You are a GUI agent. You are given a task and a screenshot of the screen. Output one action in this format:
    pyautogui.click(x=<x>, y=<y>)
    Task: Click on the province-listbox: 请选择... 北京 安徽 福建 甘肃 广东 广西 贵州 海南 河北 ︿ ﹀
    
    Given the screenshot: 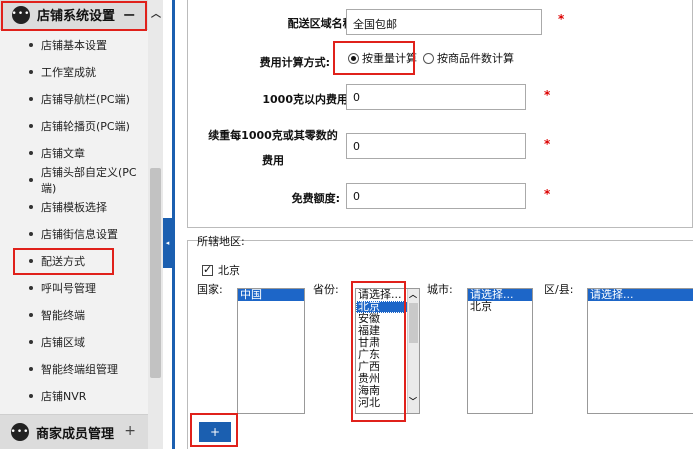 What is the action you would take?
    pyautogui.click(x=387, y=351)
    